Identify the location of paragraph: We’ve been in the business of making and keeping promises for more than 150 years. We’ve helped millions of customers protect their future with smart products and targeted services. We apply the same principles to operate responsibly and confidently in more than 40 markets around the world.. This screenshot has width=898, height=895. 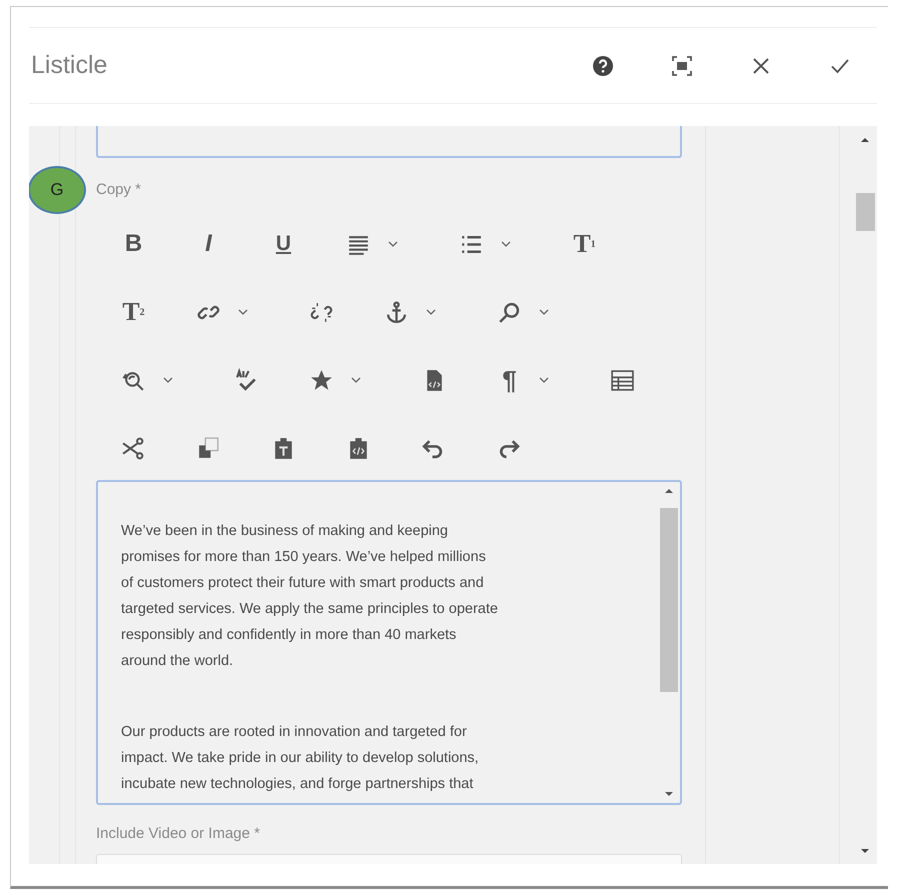
(310, 596).